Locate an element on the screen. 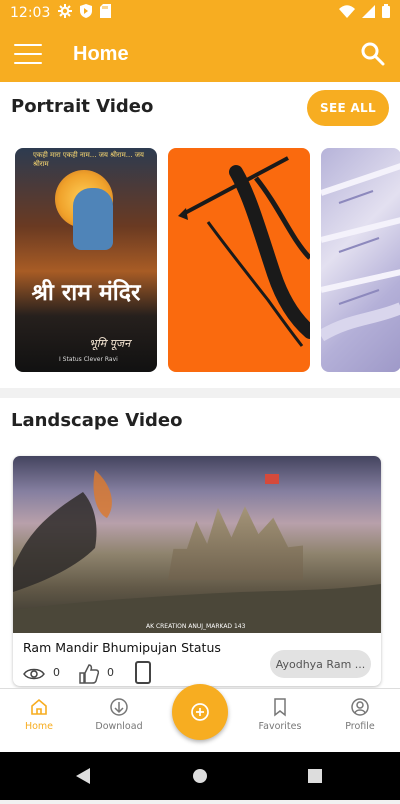 Image resolution: width=400 pixels, height=804 pixels. status-left-group: 12:03 is located at coordinates (61, 13).